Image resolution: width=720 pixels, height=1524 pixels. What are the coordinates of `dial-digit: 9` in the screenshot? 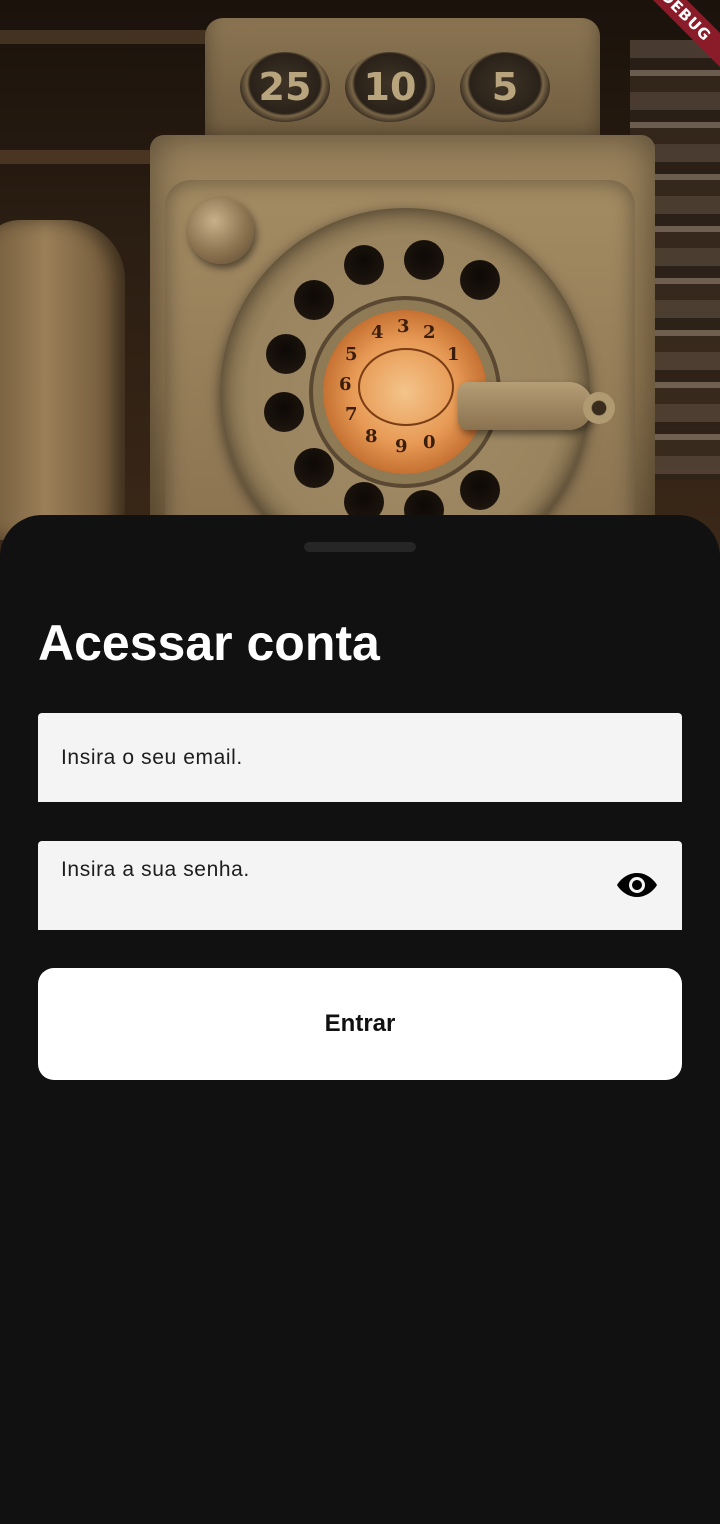 It's located at (401, 446).